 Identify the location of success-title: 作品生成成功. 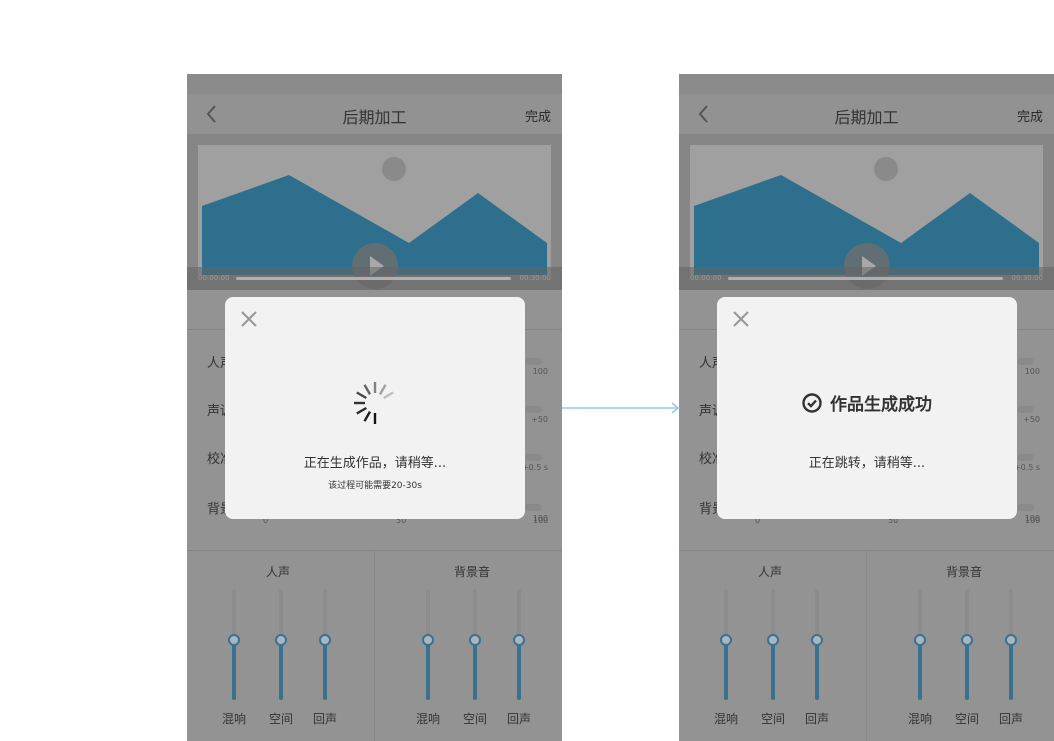
(867, 402).